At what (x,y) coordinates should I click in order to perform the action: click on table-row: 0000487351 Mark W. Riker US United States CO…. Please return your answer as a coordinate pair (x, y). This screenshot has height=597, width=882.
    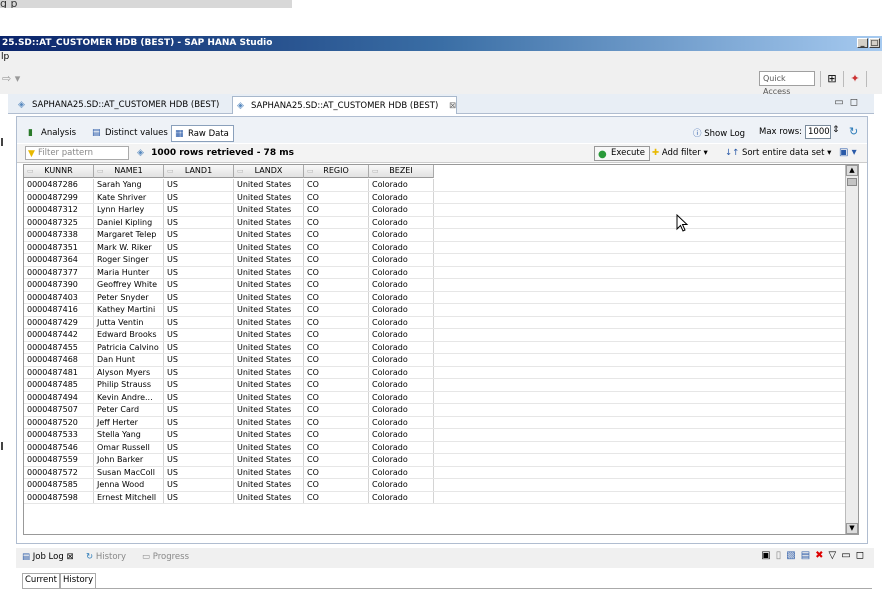
    Looking at the image, I should click on (435, 247).